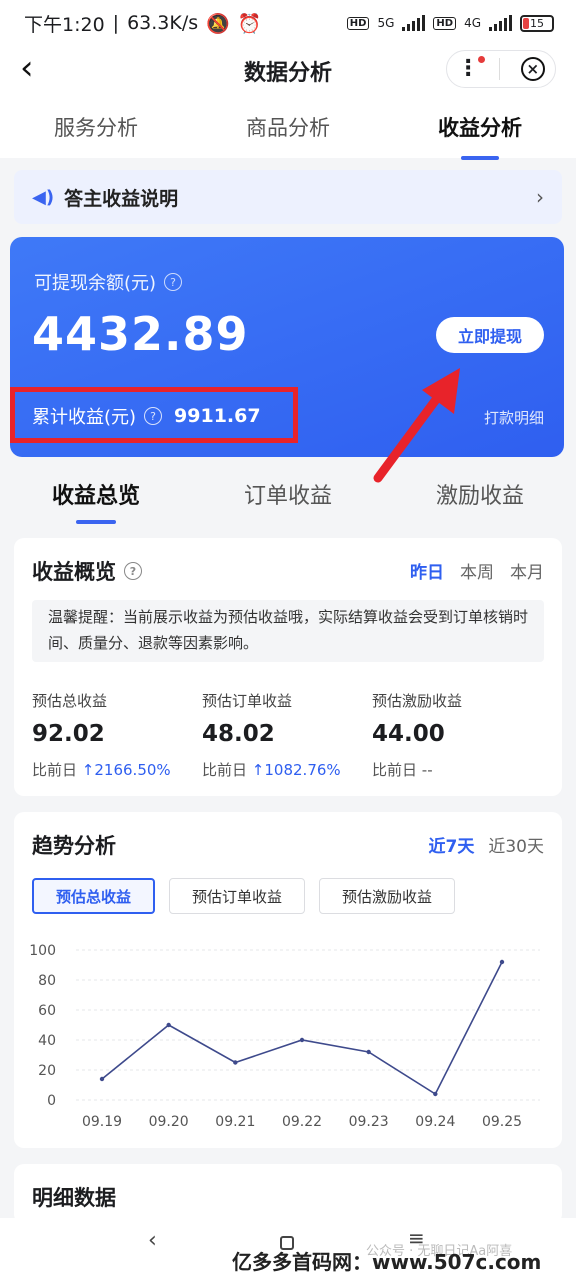 The width and height of the screenshot is (576, 1280). I want to click on y-tick-label: 20, so click(47, 1071).